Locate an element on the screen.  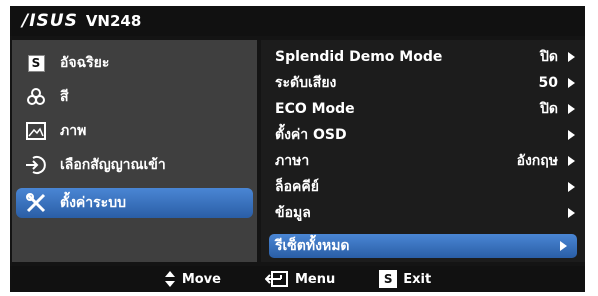
setting-volume: ระดับเสียง 50 is located at coordinates (423, 83).